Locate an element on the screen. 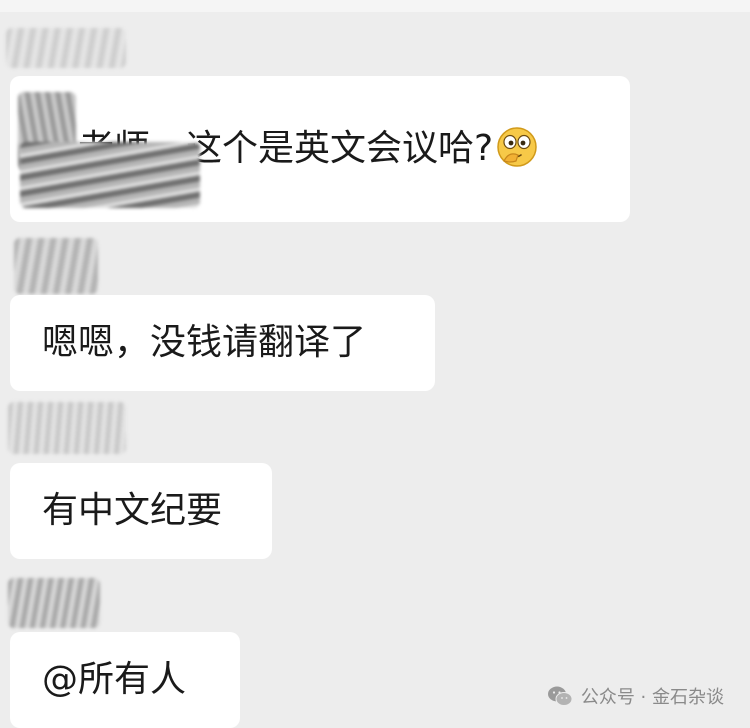  message-bubble: @所有人 is located at coordinates (125, 680).